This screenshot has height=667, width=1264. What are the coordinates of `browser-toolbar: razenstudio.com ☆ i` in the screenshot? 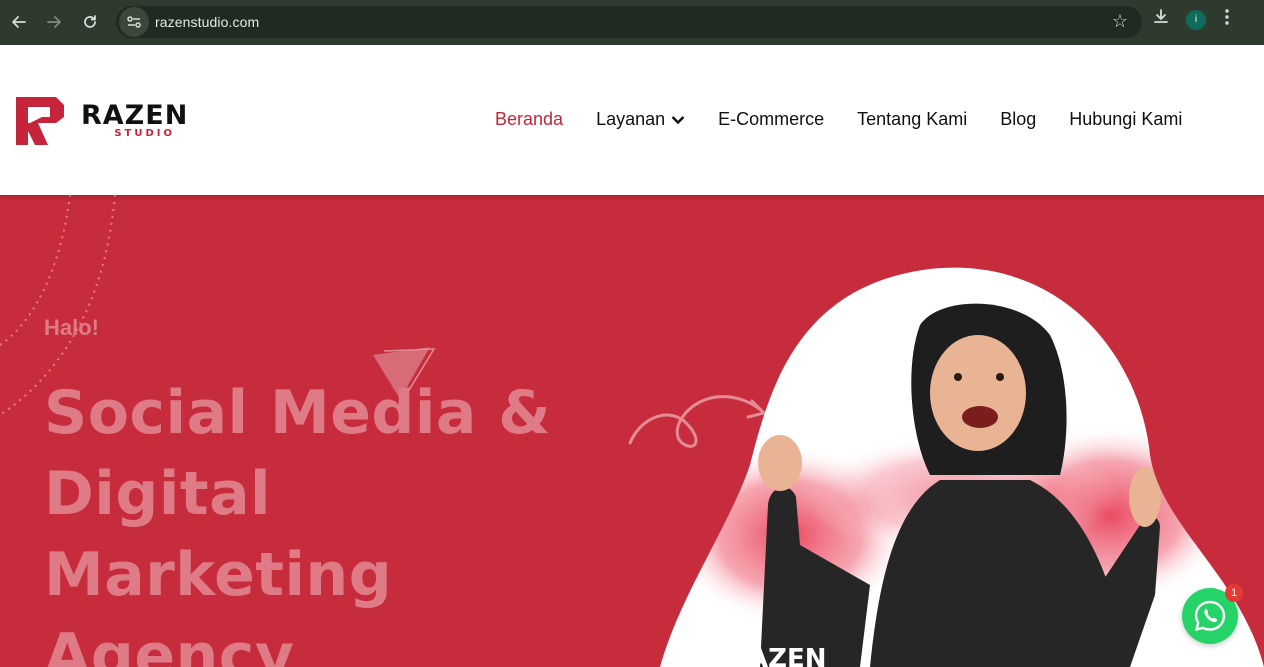 It's located at (632, 22).